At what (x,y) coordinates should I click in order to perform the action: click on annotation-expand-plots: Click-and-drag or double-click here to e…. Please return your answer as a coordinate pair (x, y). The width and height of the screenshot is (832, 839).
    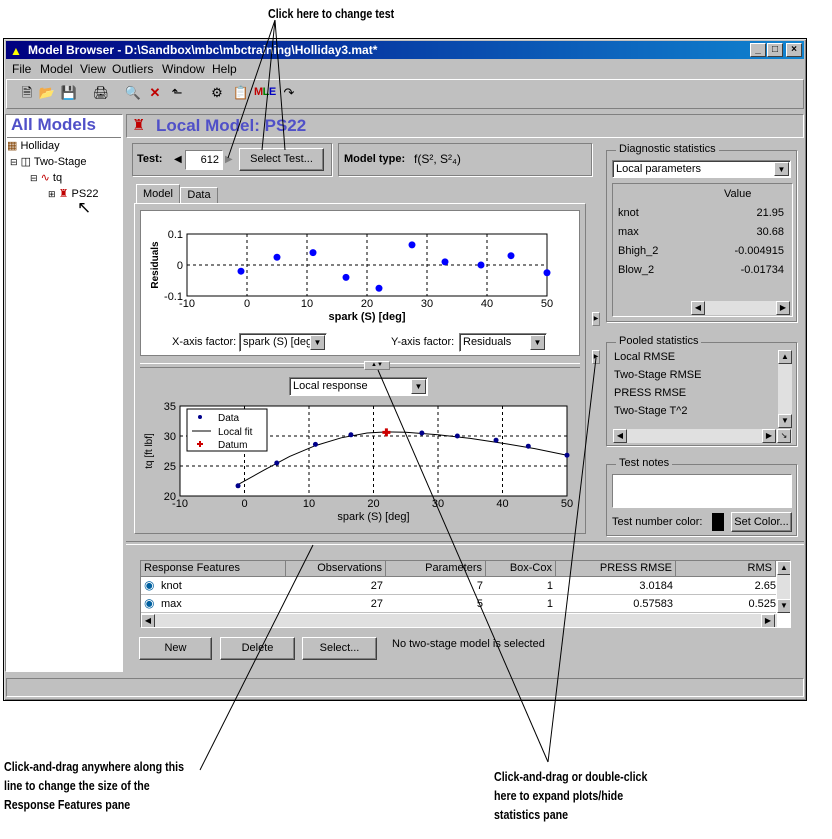
    Looking at the image, I should click on (570, 795).